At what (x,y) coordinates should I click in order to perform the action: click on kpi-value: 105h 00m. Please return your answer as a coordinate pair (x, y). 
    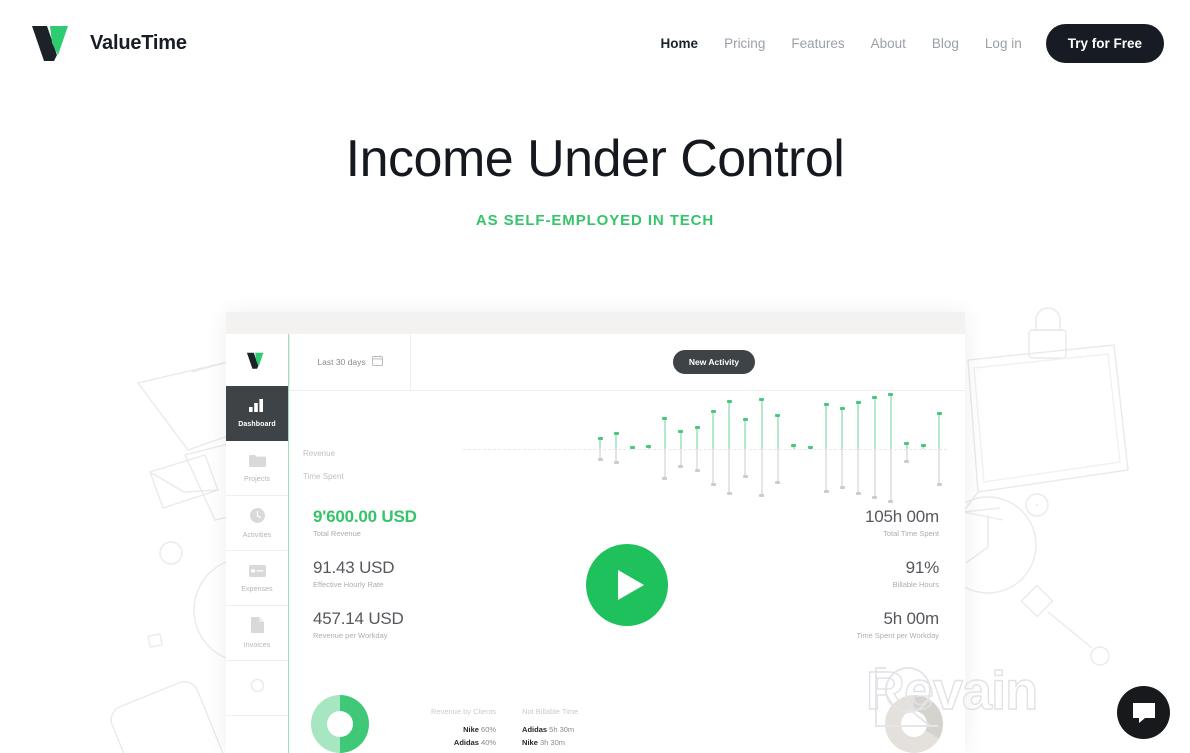
    Looking at the image, I should click on (901, 516).